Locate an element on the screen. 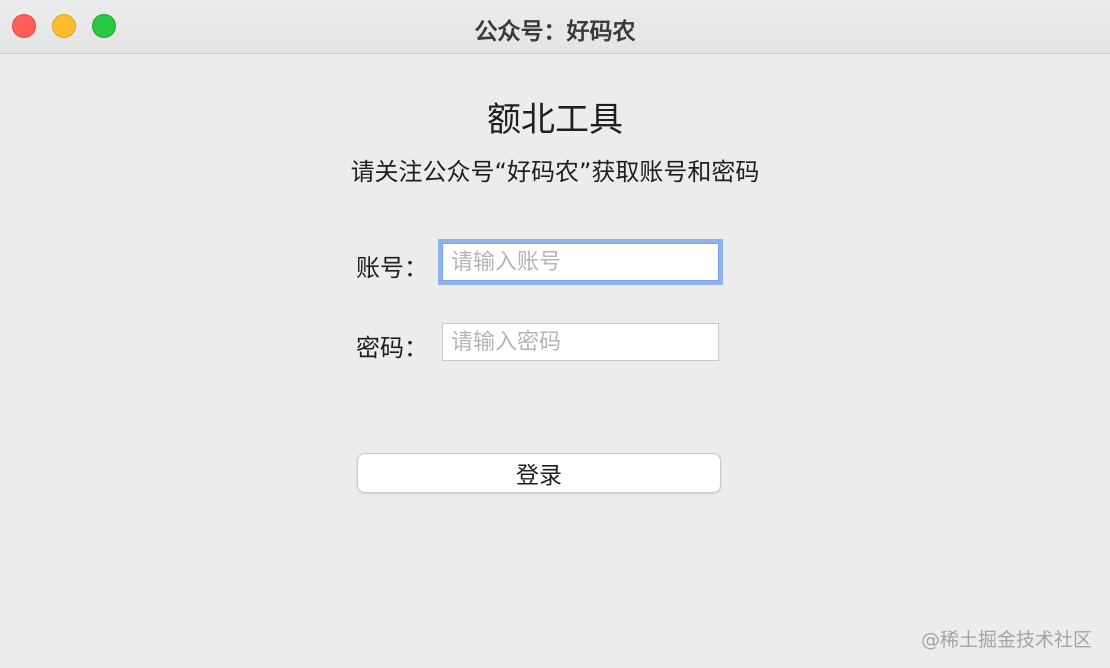 The height and width of the screenshot is (668, 1110). password-input is located at coordinates (580, 342).